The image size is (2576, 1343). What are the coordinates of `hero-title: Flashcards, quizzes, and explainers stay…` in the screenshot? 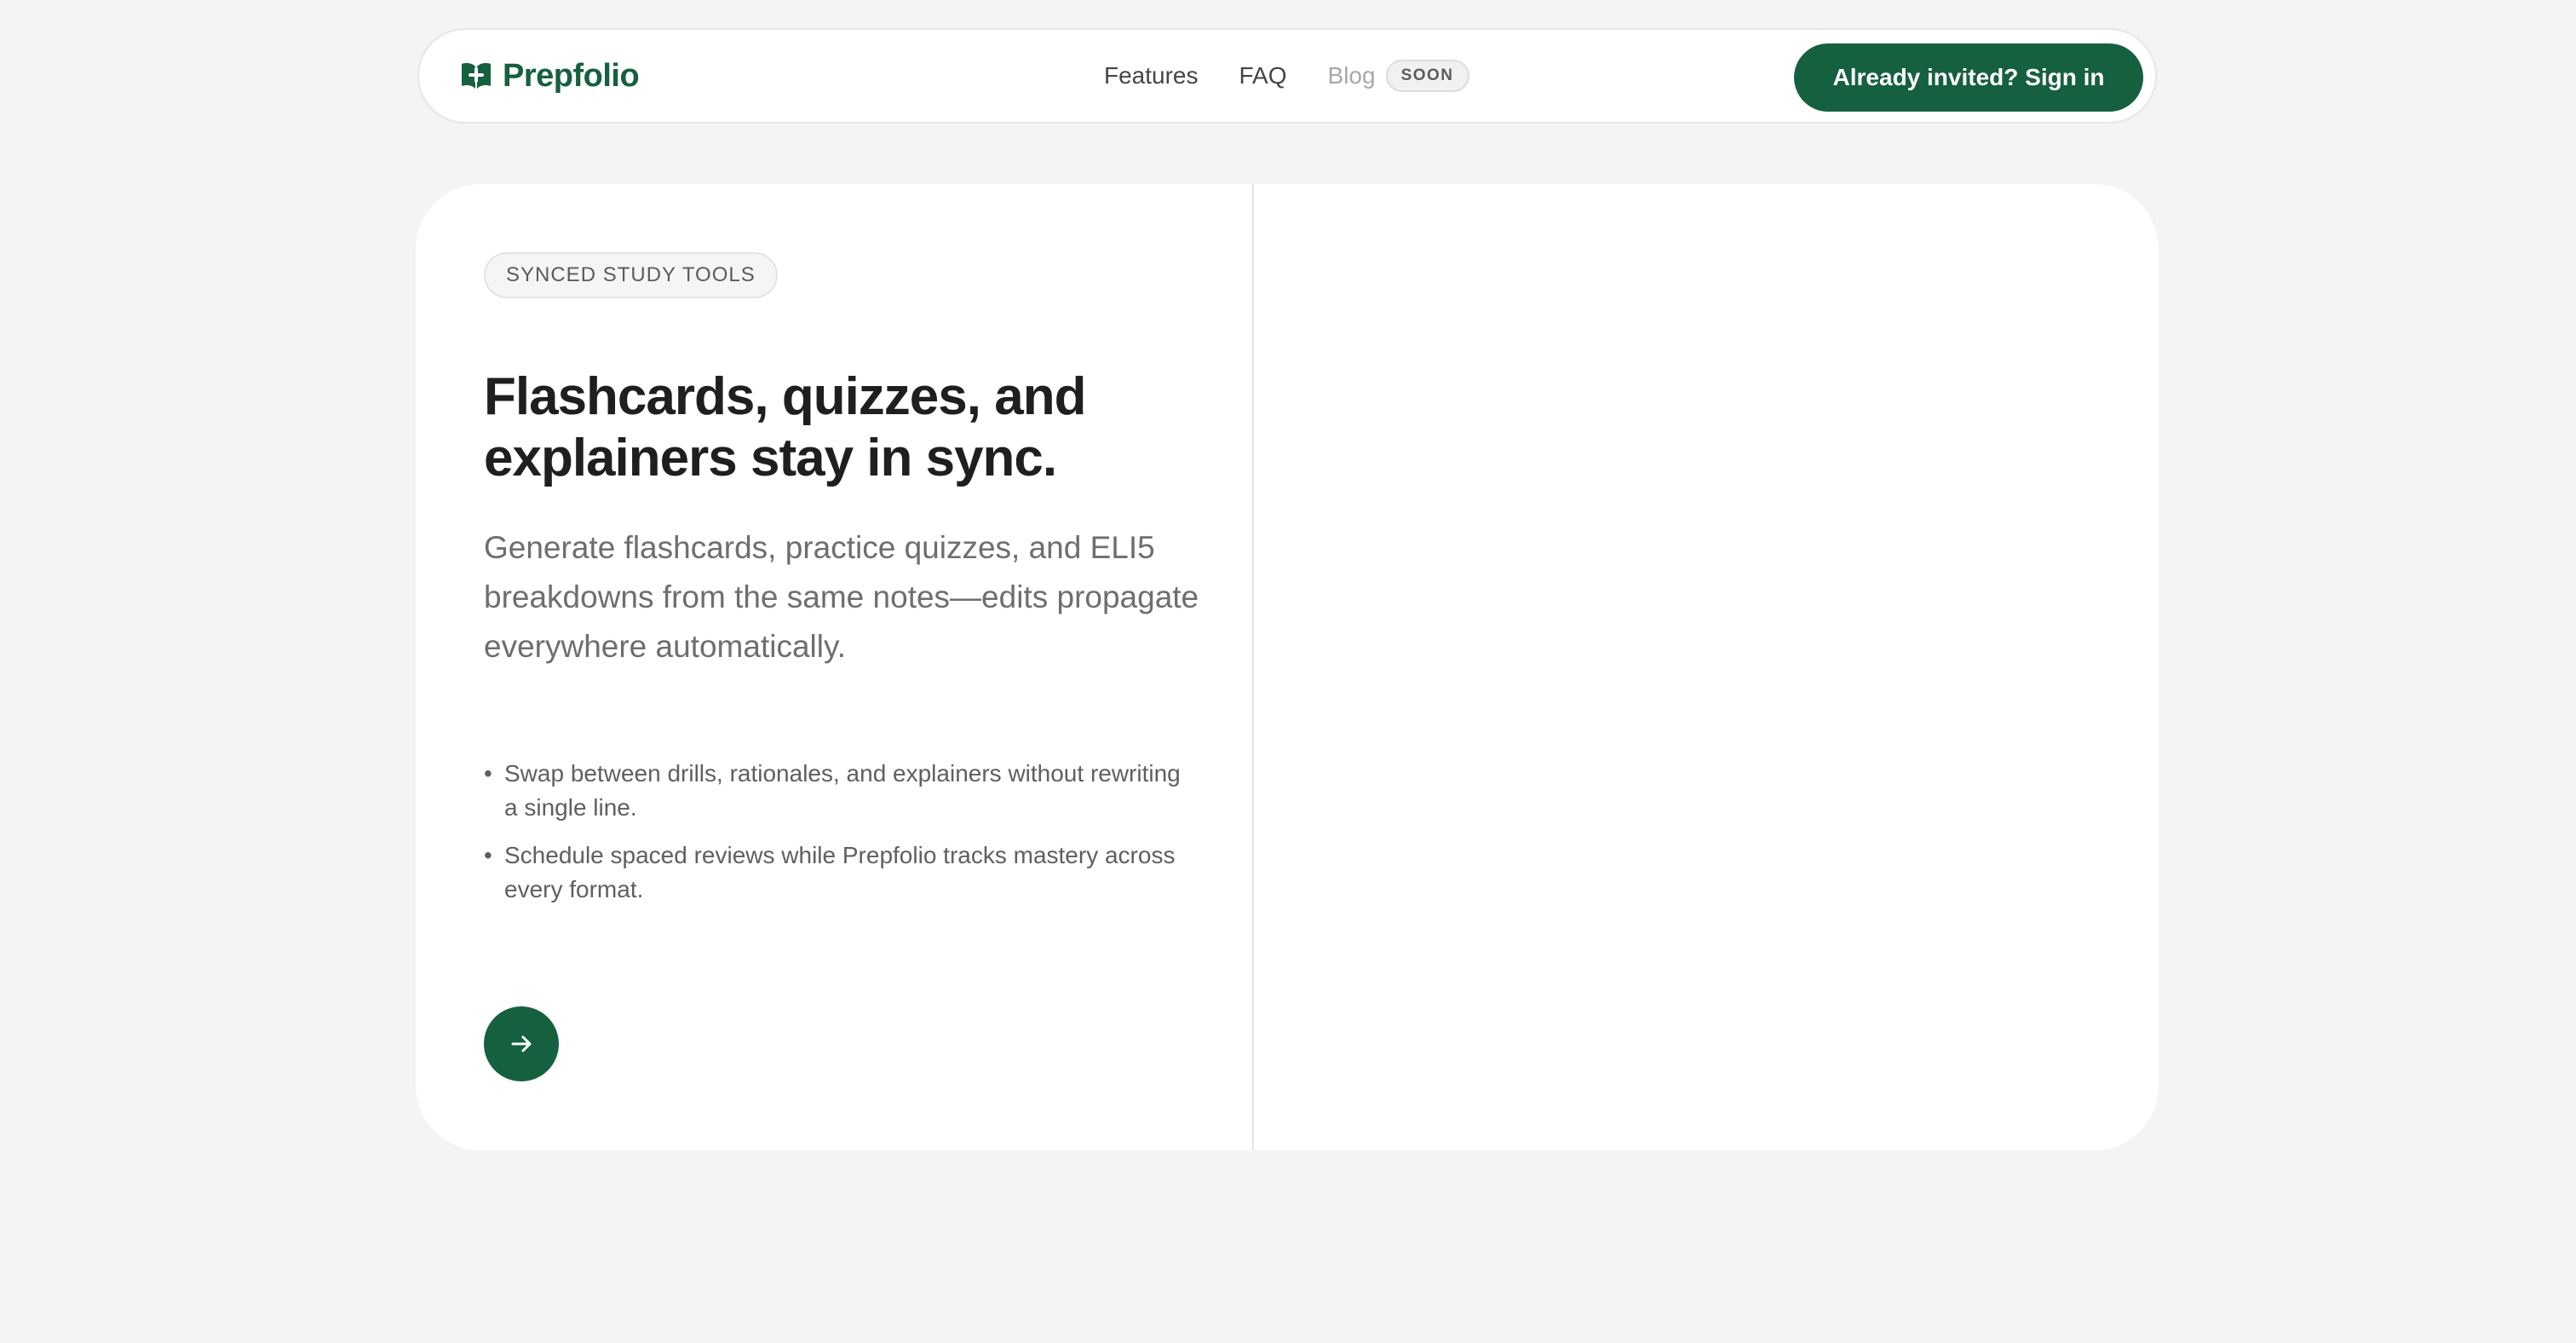 It's located at (785, 427).